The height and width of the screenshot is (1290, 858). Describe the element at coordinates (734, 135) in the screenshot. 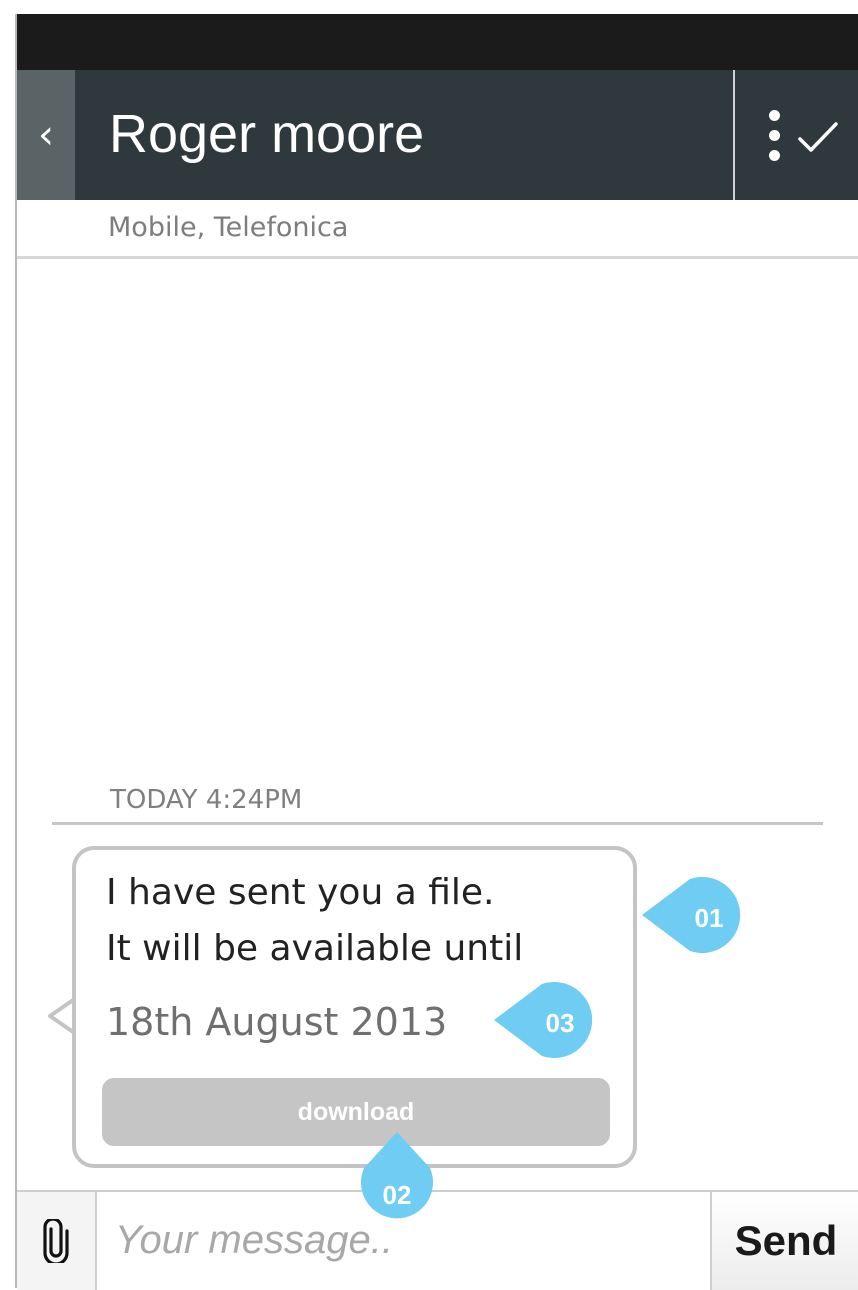

I see `header-divider` at that location.